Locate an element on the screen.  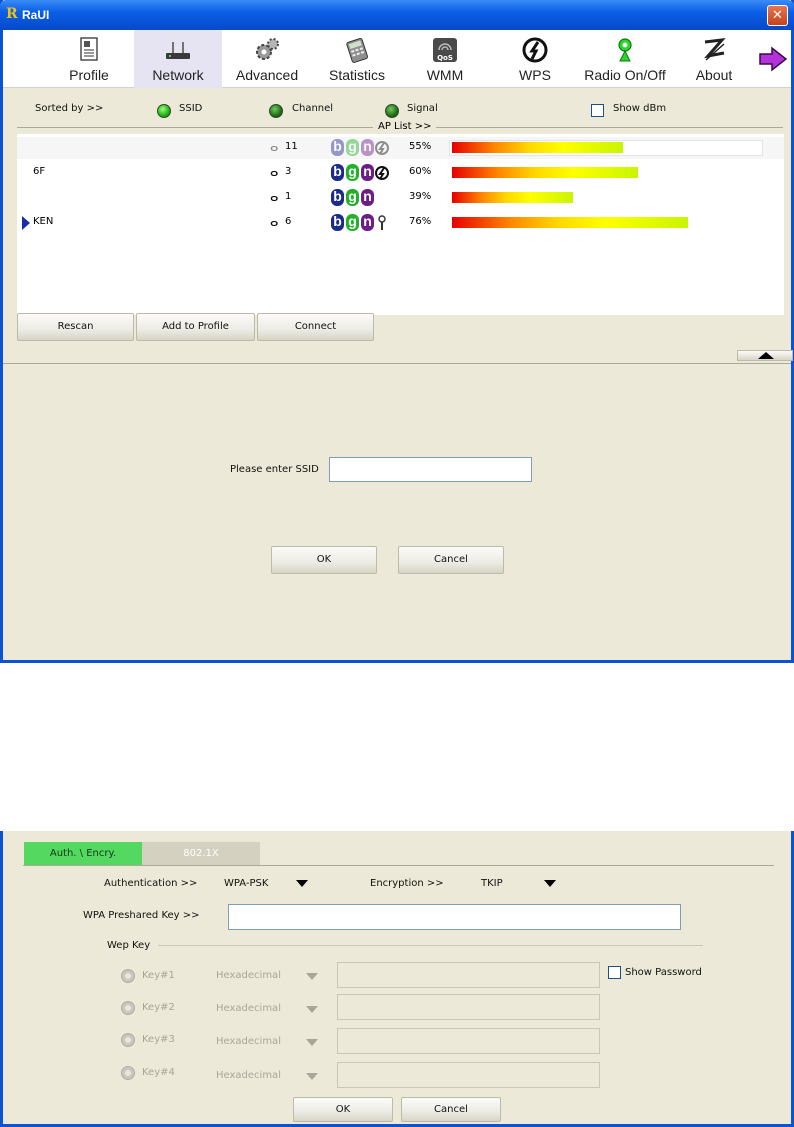
sort-ssid-radio is located at coordinates (164, 111).